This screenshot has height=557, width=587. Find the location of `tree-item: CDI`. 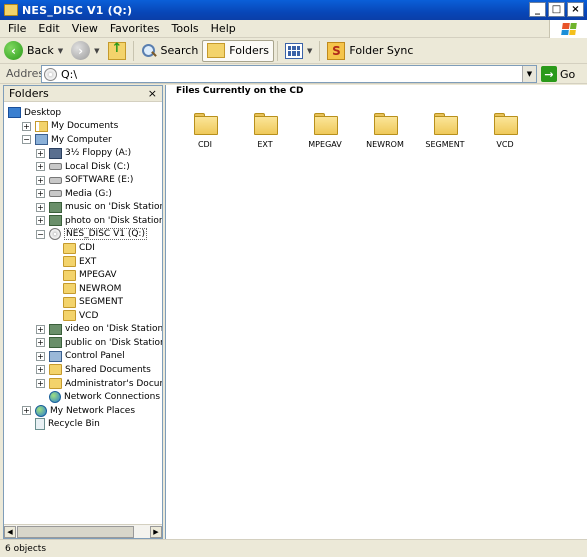

tree-item: CDI is located at coordinates (79, 248).